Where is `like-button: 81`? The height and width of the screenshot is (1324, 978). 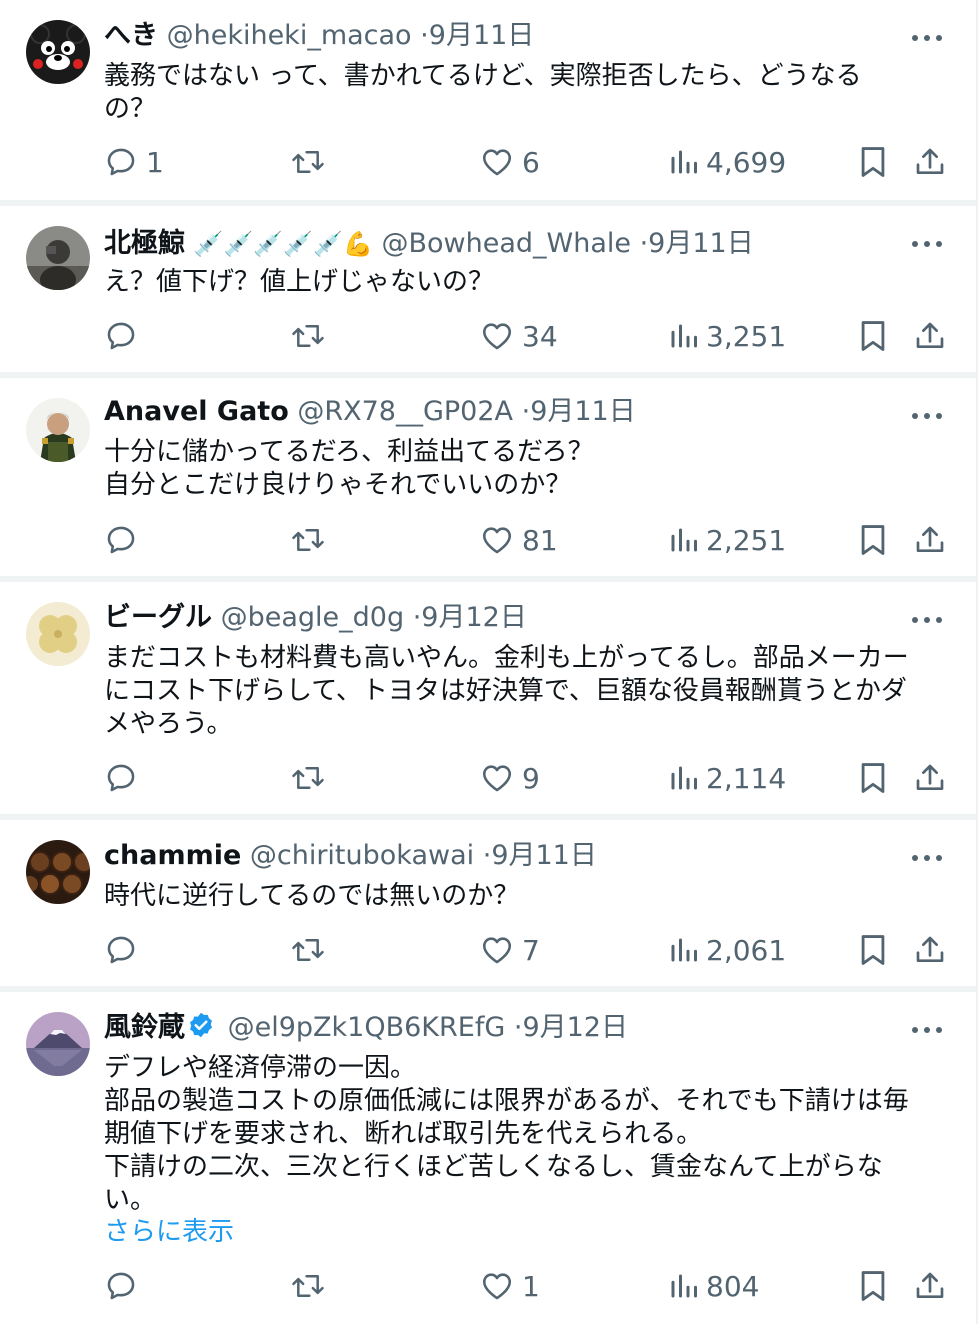 like-button: 81 is located at coordinates (519, 540).